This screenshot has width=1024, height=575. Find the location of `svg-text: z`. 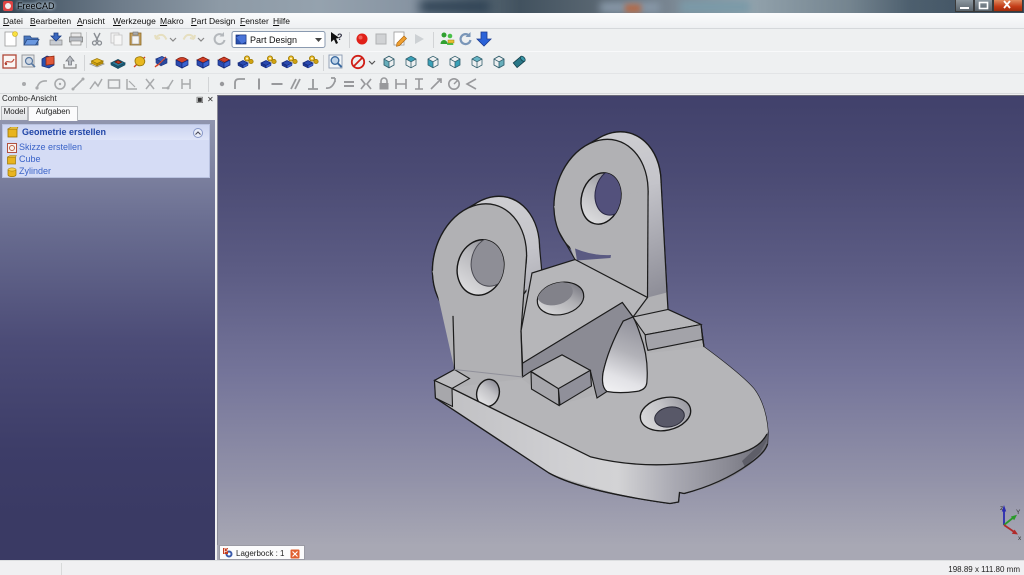

svg-text: z is located at coordinates (1001, 508).